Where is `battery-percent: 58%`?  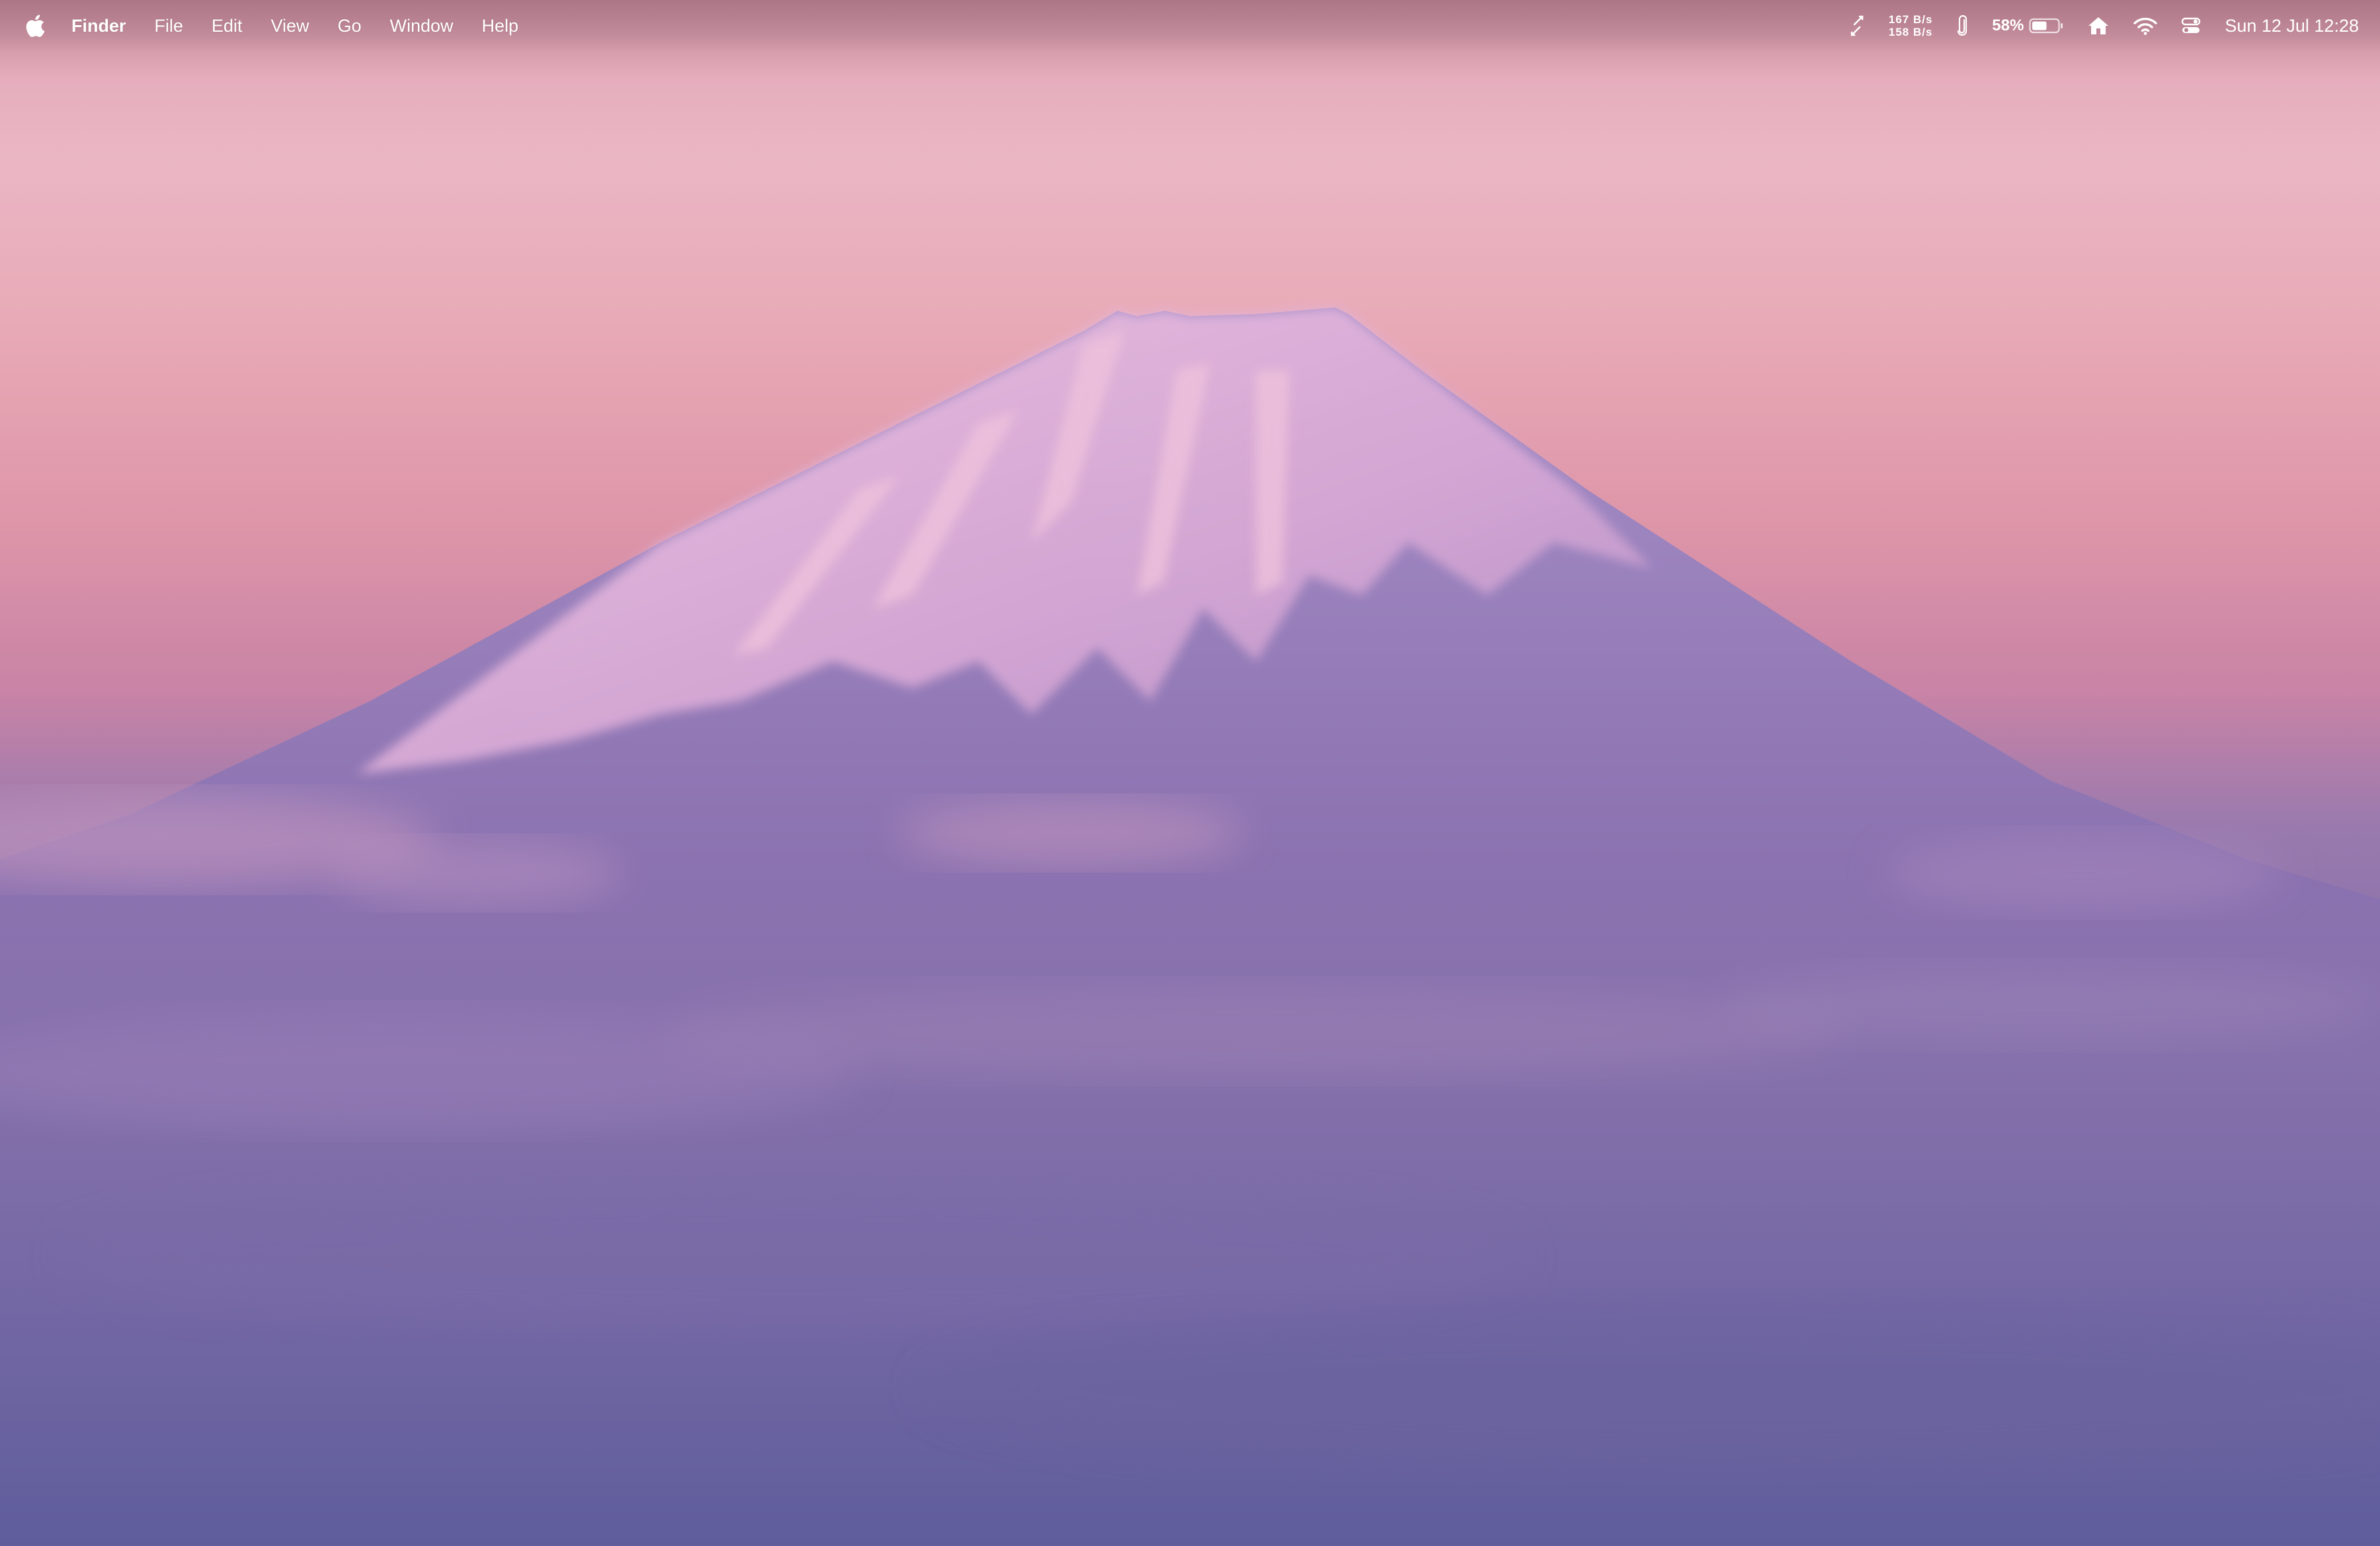
battery-percent: 58% is located at coordinates (2008, 25).